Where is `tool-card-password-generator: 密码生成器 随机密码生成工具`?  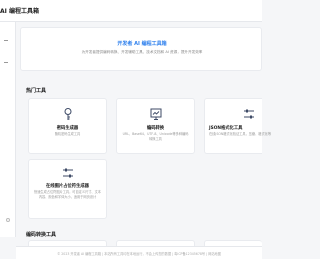 tool-card-password-generator: 密码生成器 随机密码生成工具 is located at coordinates (67, 126).